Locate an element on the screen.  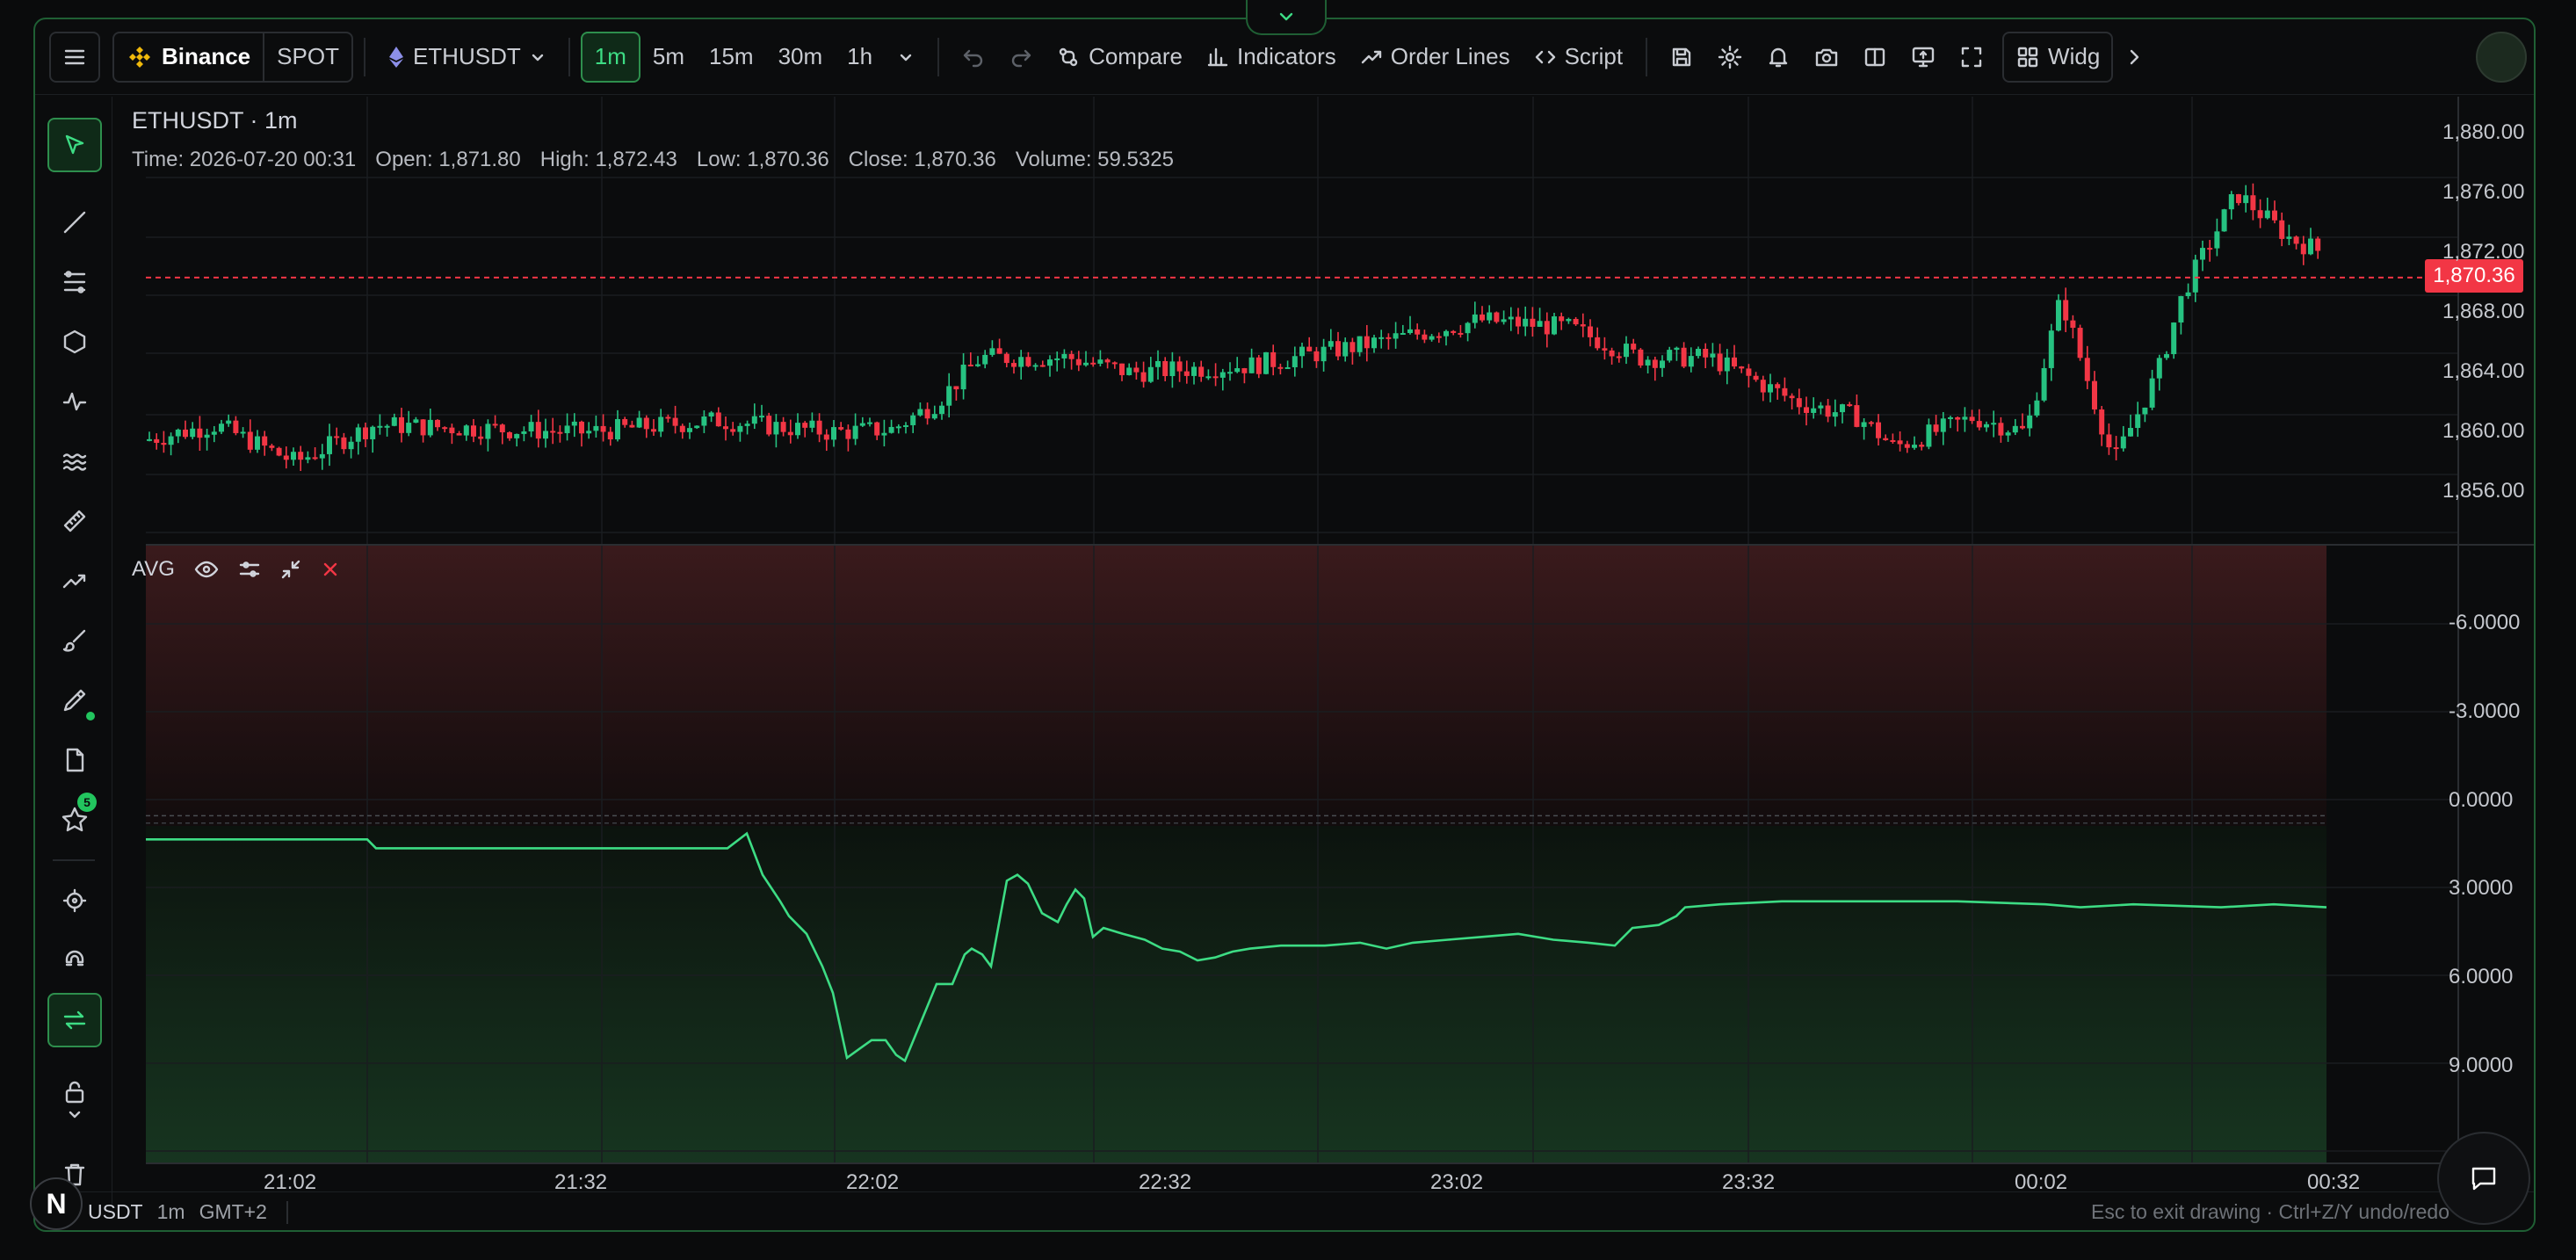
close-icon is located at coordinates (330, 569).